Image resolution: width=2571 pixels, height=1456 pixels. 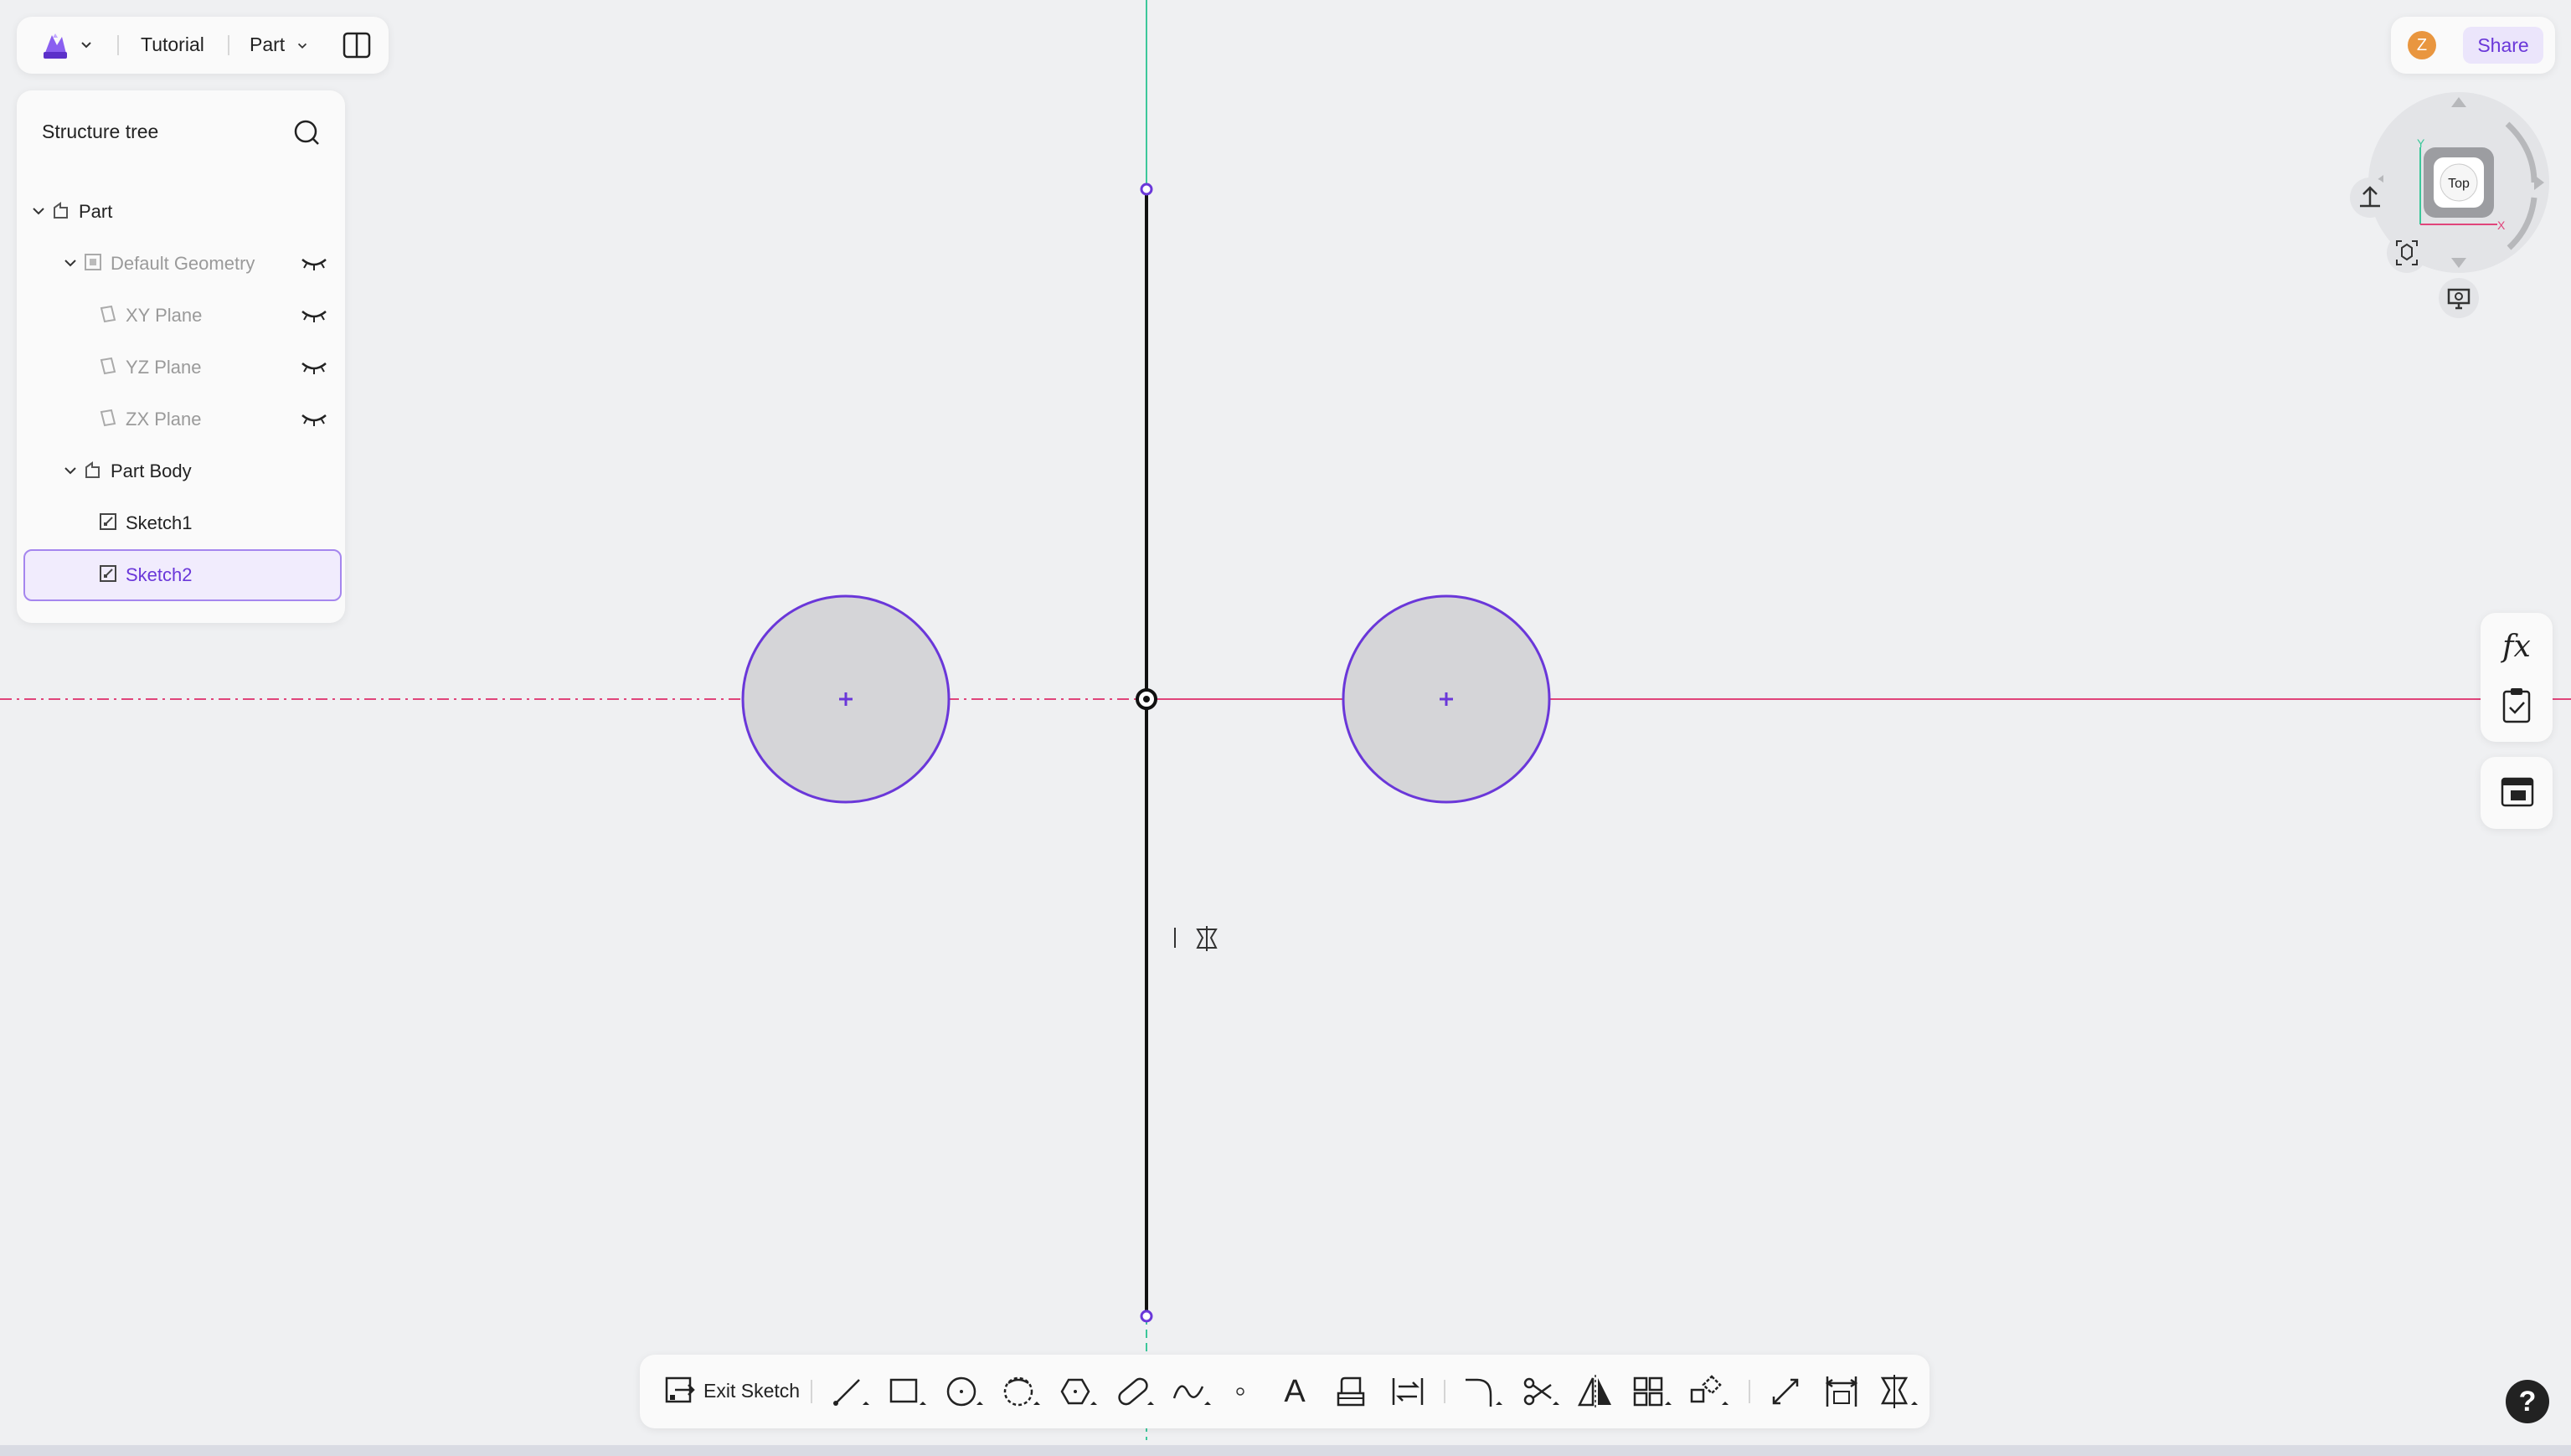 I want to click on text-tool-button: A, so click(x=1294, y=1391).